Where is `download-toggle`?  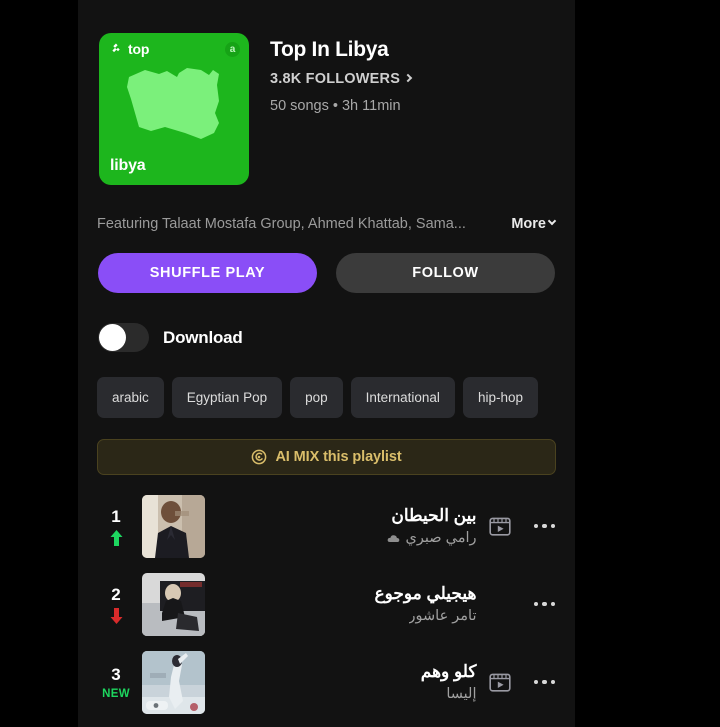 download-toggle is located at coordinates (123, 337).